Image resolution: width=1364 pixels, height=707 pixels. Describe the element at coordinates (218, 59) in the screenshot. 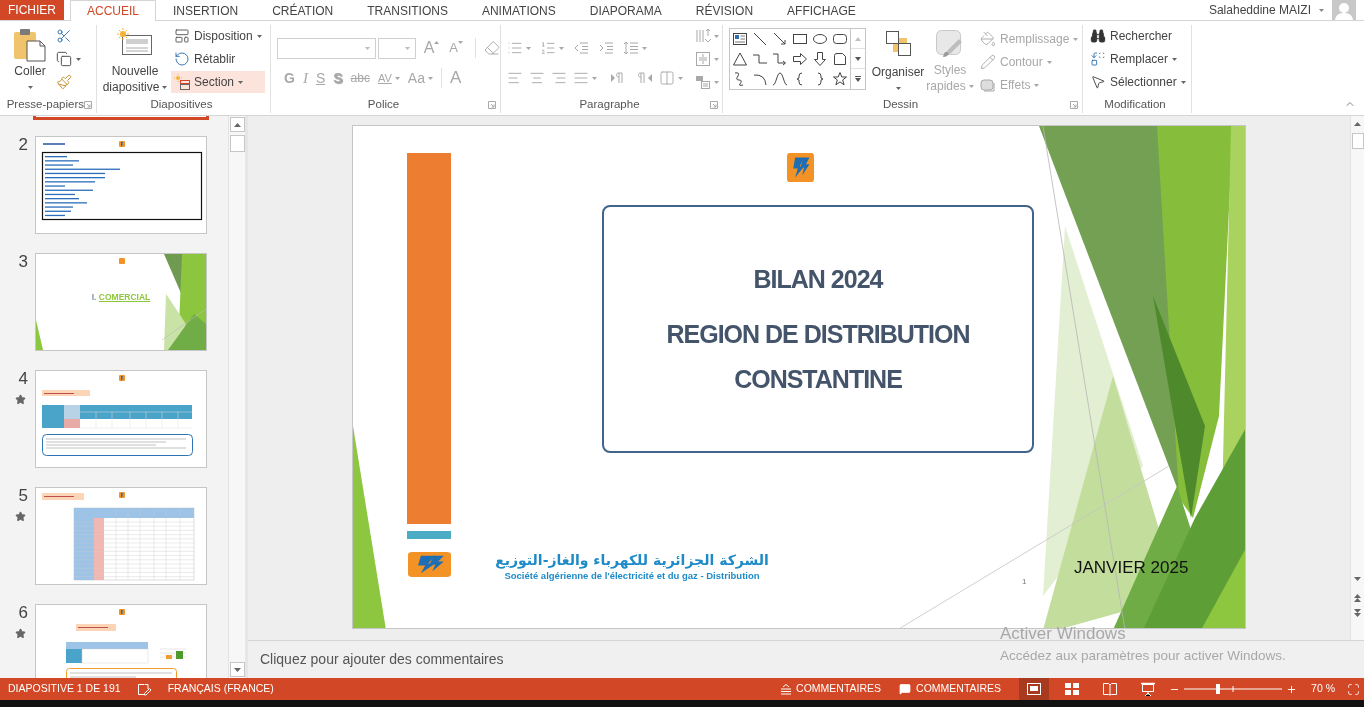

I see `reset-button: Rétablir` at that location.